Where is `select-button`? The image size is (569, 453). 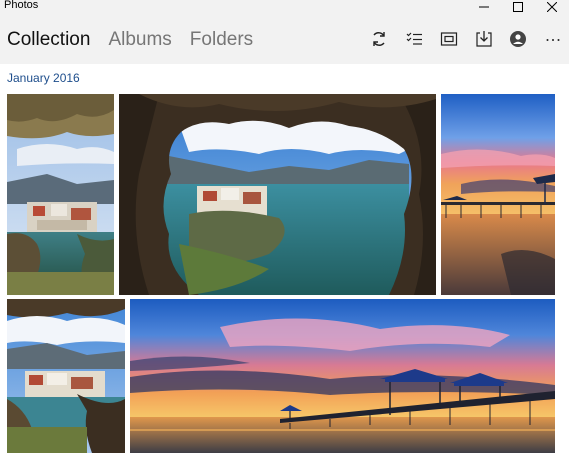
select-button is located at coordinates (414, 39).